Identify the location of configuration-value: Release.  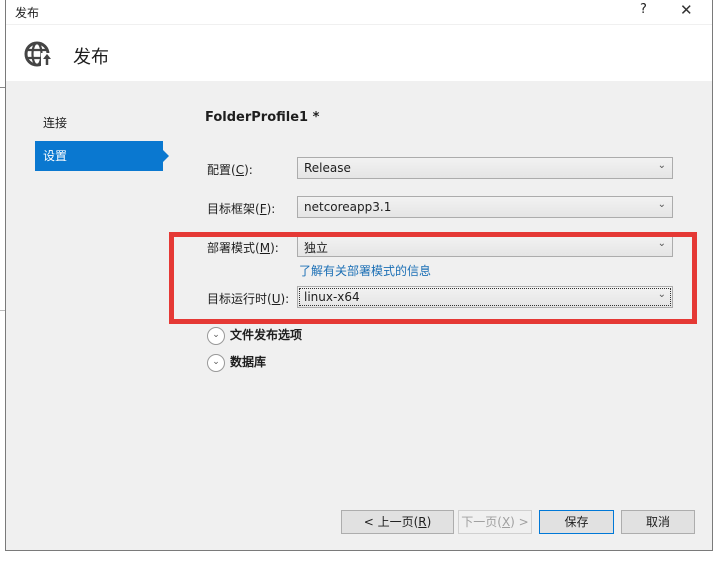
(327, 168).